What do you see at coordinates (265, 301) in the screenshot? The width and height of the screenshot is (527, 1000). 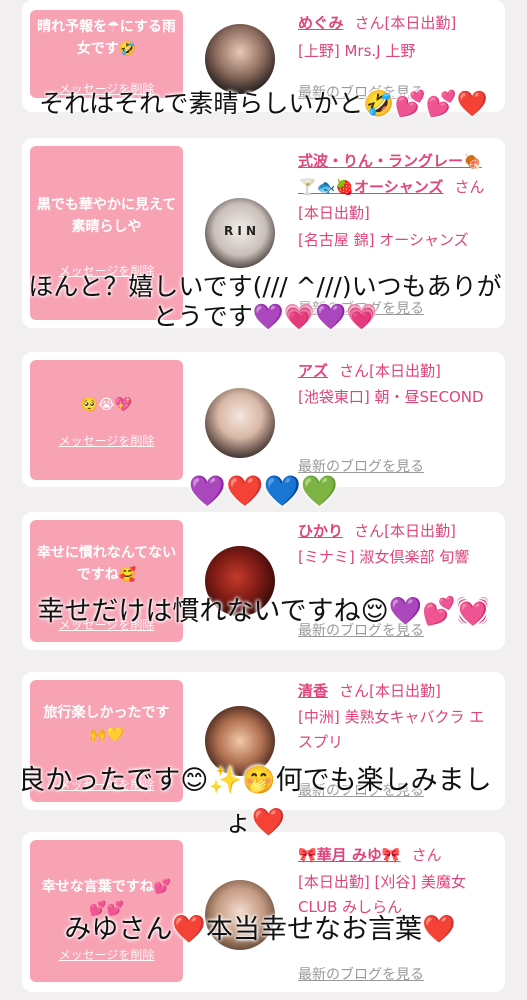 I see `overlay-reply-2: ほんと？嬉しいです(/// ^///)いつもありがとうです💜💗💜💗` at bounding box center [265, 301].